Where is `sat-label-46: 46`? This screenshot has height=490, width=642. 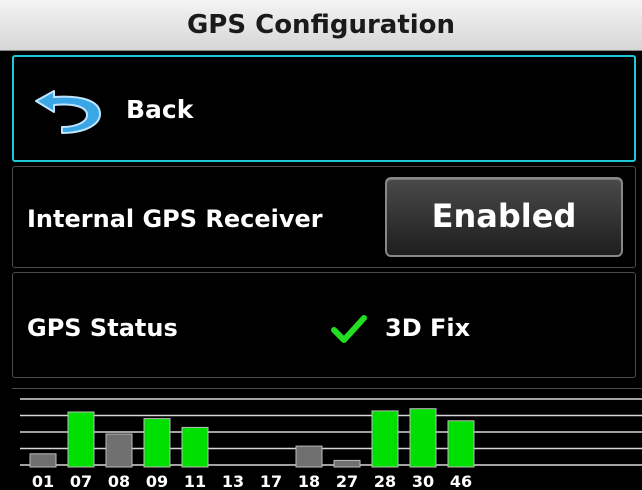 sat-label-46: 46 is located at coordinates (461, 481).